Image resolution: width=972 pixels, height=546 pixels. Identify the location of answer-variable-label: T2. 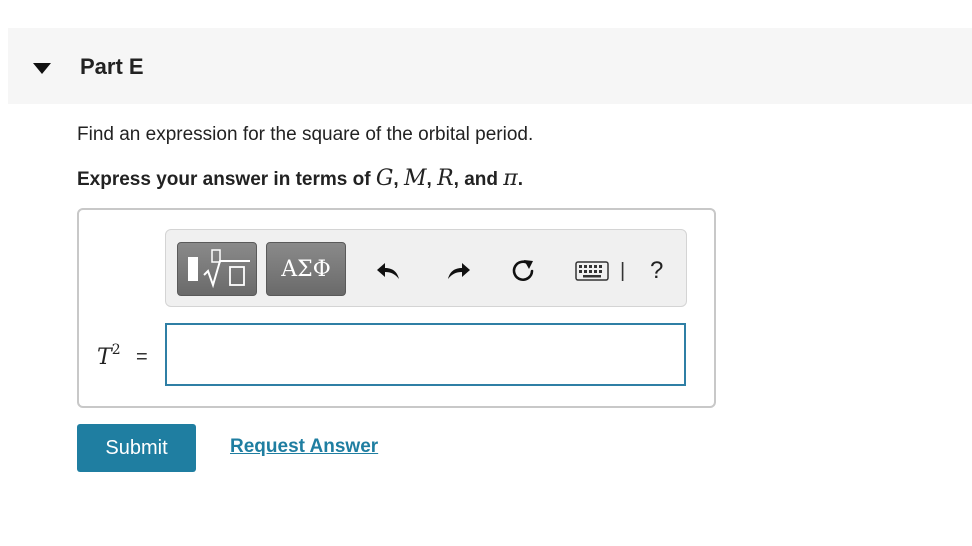
(109, 356).